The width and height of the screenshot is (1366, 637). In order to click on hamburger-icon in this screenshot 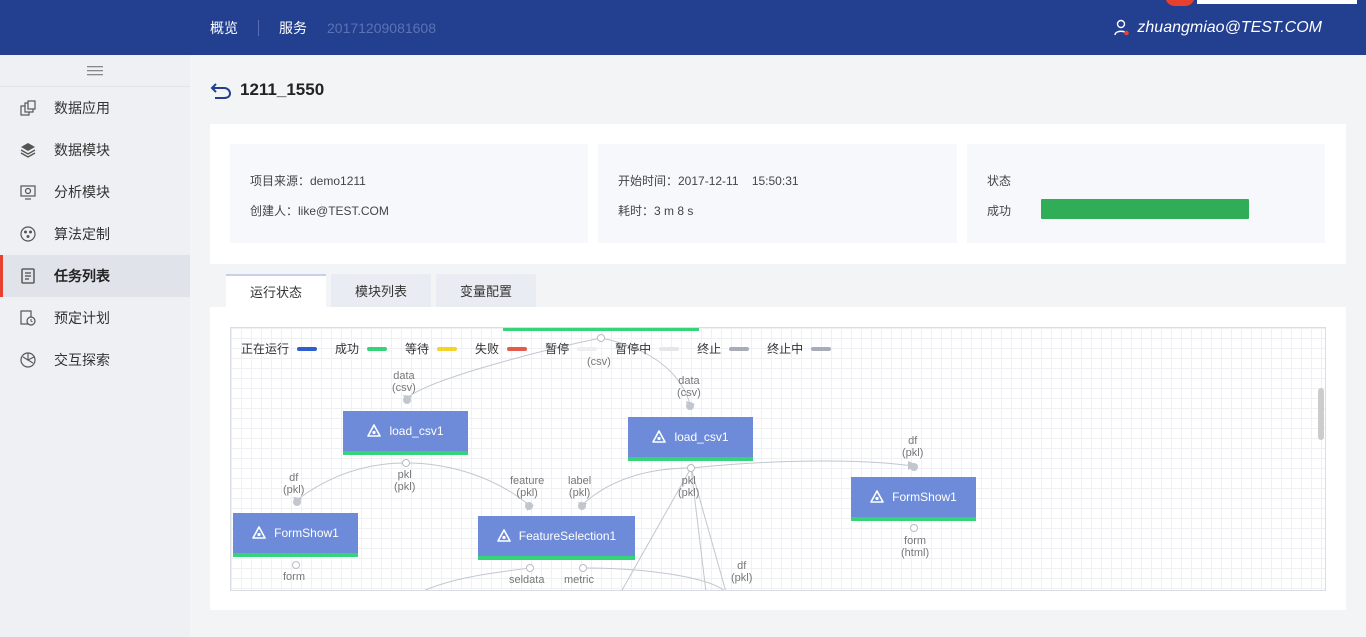, I will do `click(95, 70)`.